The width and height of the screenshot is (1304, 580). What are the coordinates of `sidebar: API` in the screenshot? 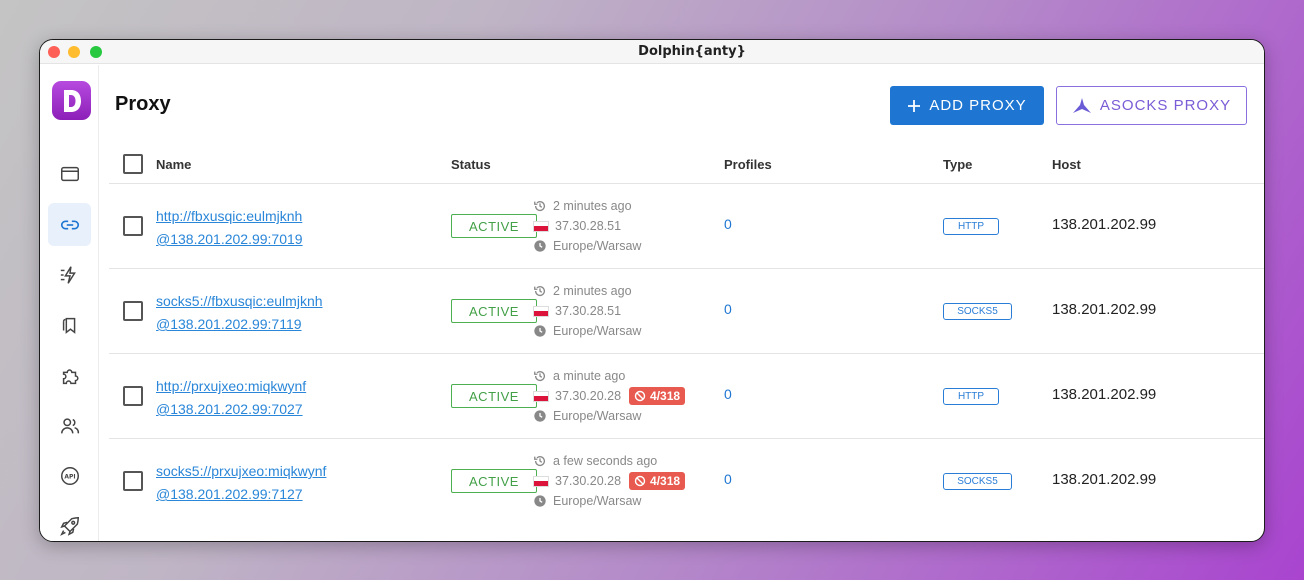 It's located at (69, 303).